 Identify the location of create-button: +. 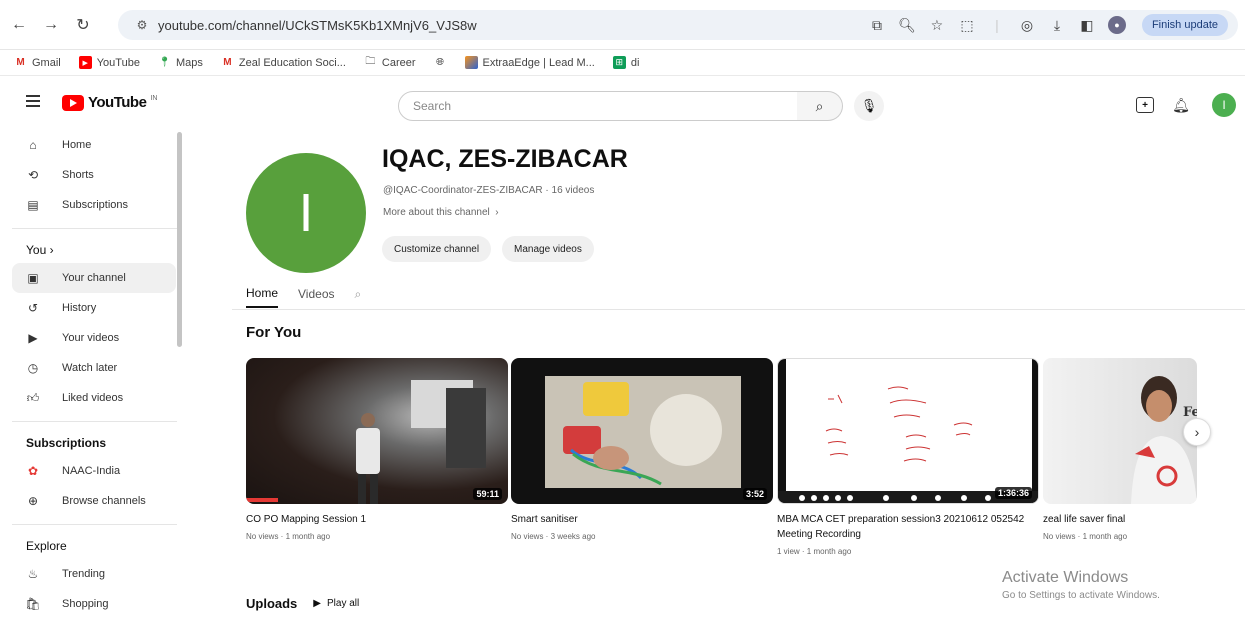
(1145, 105).